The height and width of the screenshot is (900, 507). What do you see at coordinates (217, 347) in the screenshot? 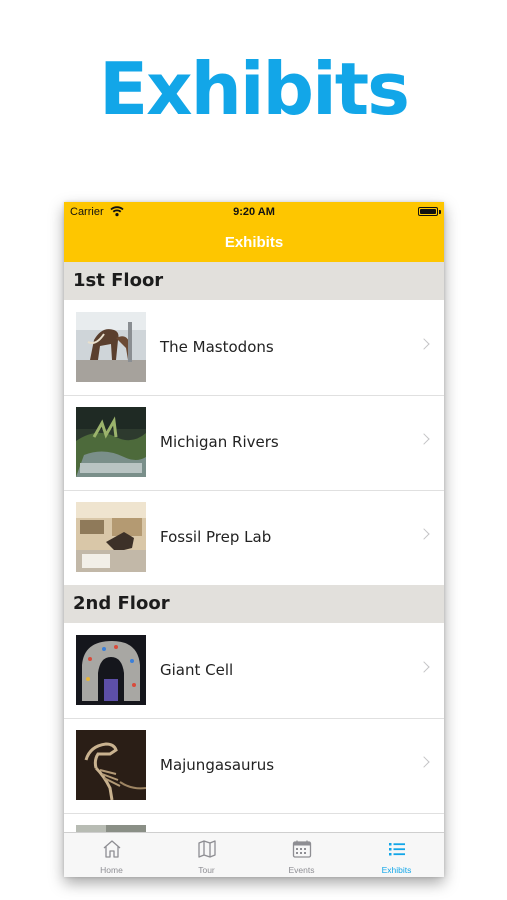
I see `exhibit-label: The Mastodons` at bounding box center [217, 347].